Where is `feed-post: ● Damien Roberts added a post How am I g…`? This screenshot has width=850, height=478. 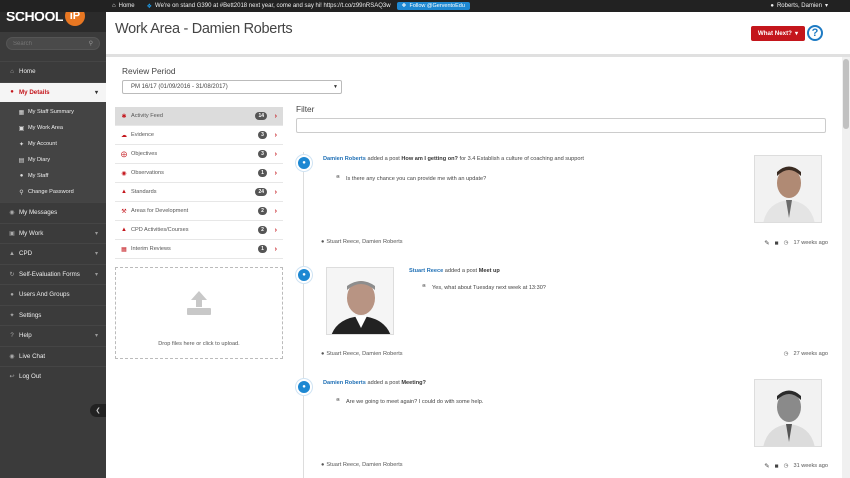
feed-post: ● Damien Roberts added a post How am I g… is located at coordinates (562, 202).